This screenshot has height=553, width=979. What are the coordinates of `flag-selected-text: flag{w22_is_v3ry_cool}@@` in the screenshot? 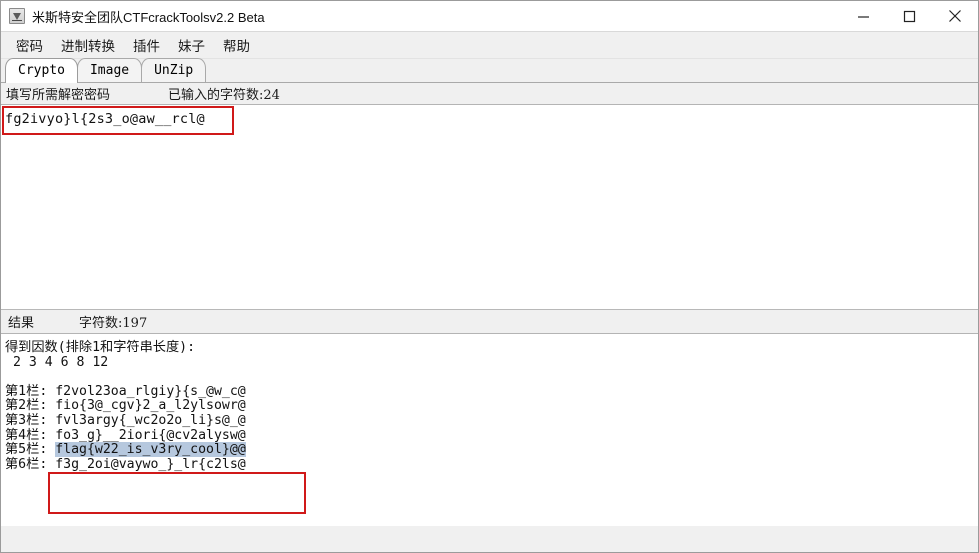 It's located at (150, 450).